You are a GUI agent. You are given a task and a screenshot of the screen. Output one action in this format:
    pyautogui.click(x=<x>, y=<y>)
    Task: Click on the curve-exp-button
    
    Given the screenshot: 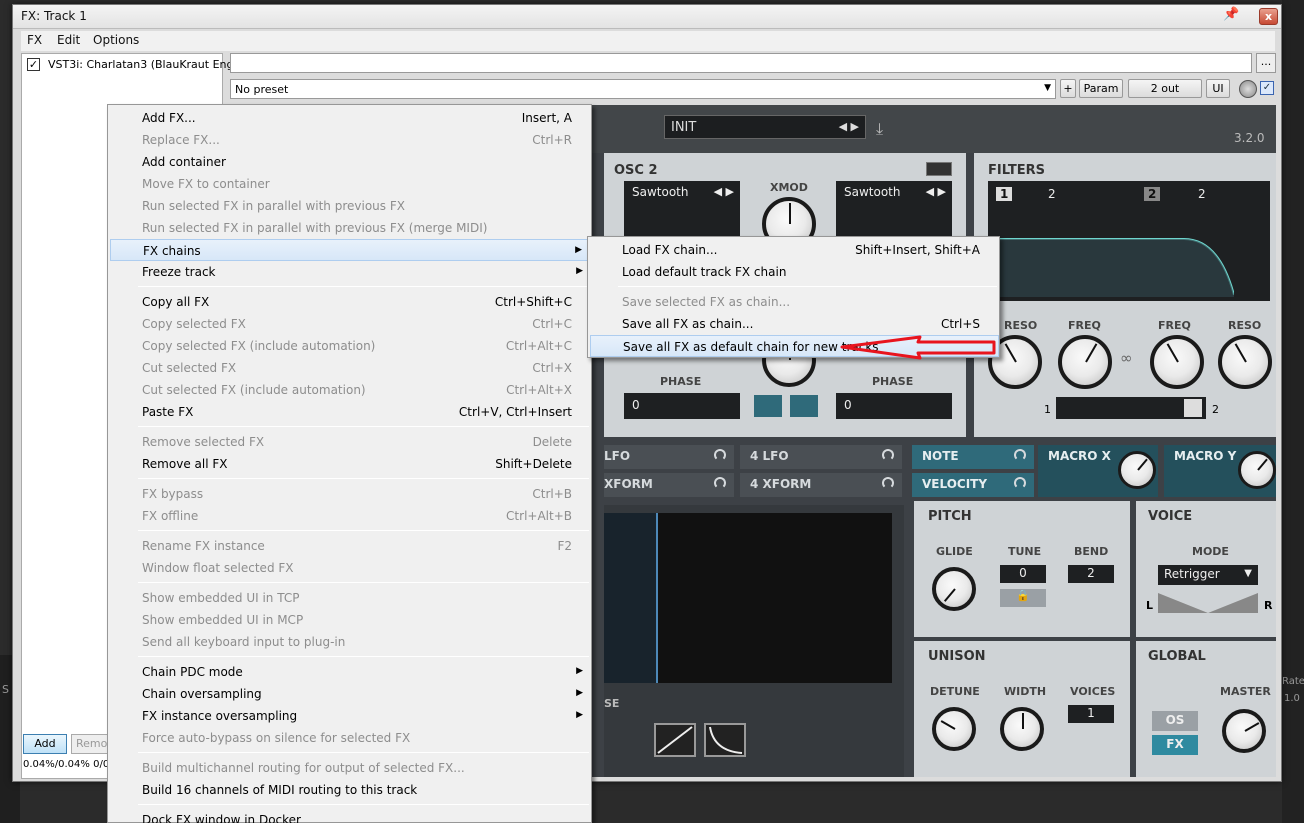 What is the action you would take?
    pyautogui.click(x=725, y=740)
    